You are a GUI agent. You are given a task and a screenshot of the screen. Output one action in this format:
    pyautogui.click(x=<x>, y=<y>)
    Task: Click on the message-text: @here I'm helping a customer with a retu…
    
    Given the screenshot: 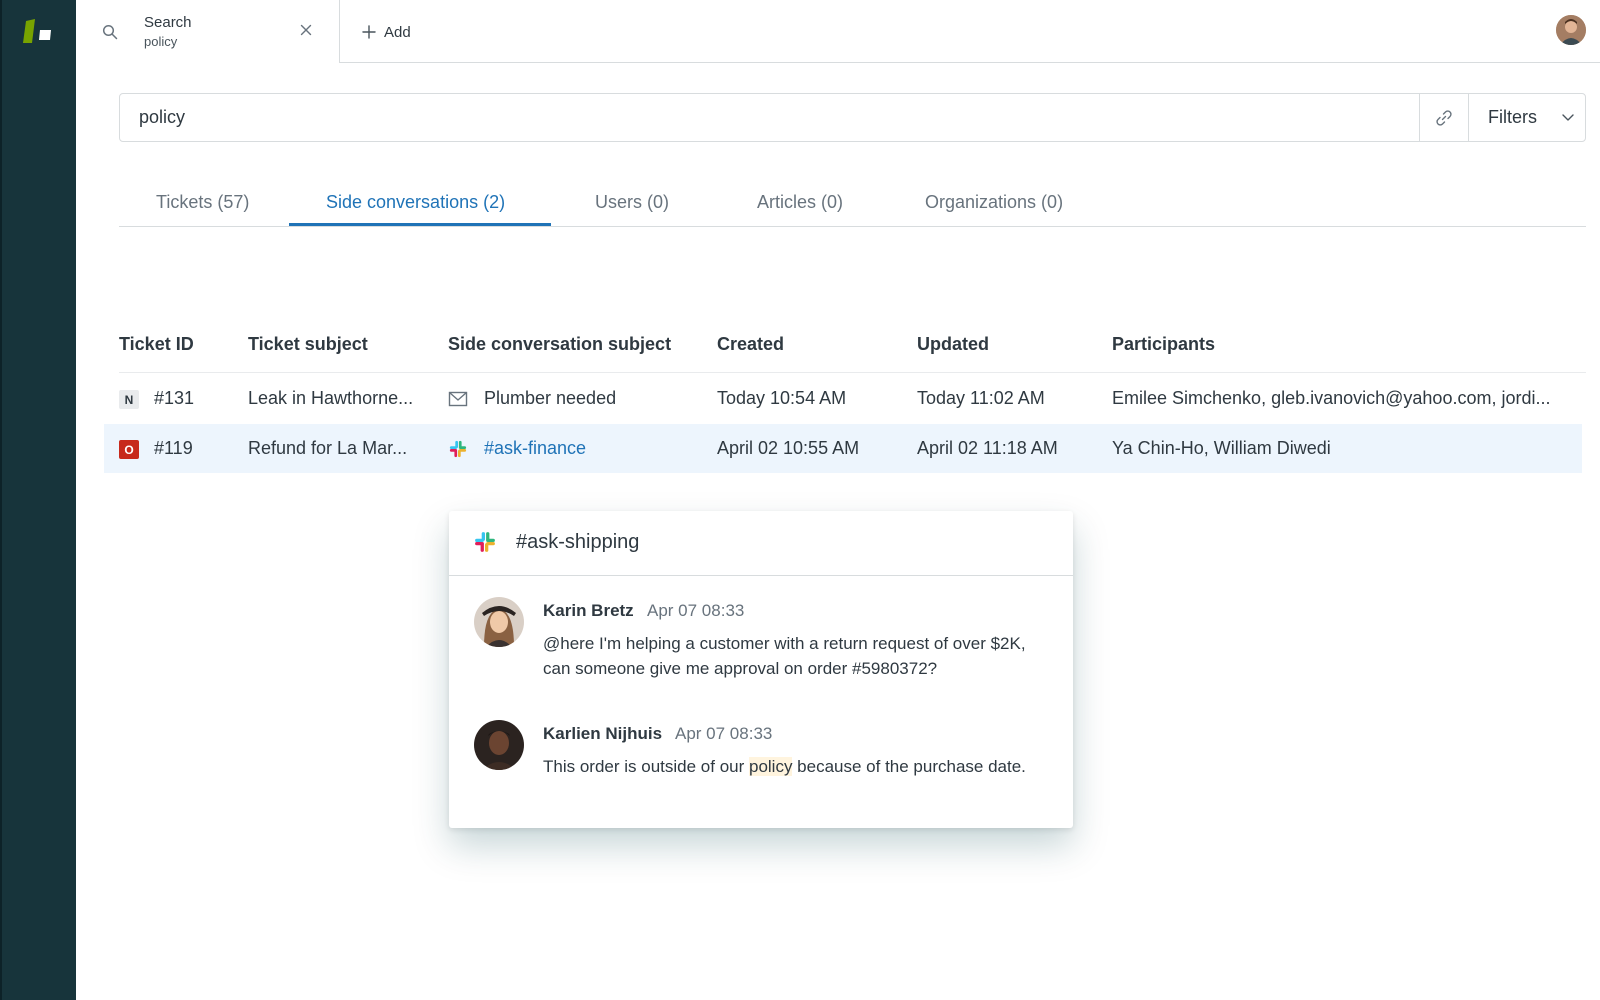 What is the action you would take?
    pyautogui.click(x=784, y=656)
    